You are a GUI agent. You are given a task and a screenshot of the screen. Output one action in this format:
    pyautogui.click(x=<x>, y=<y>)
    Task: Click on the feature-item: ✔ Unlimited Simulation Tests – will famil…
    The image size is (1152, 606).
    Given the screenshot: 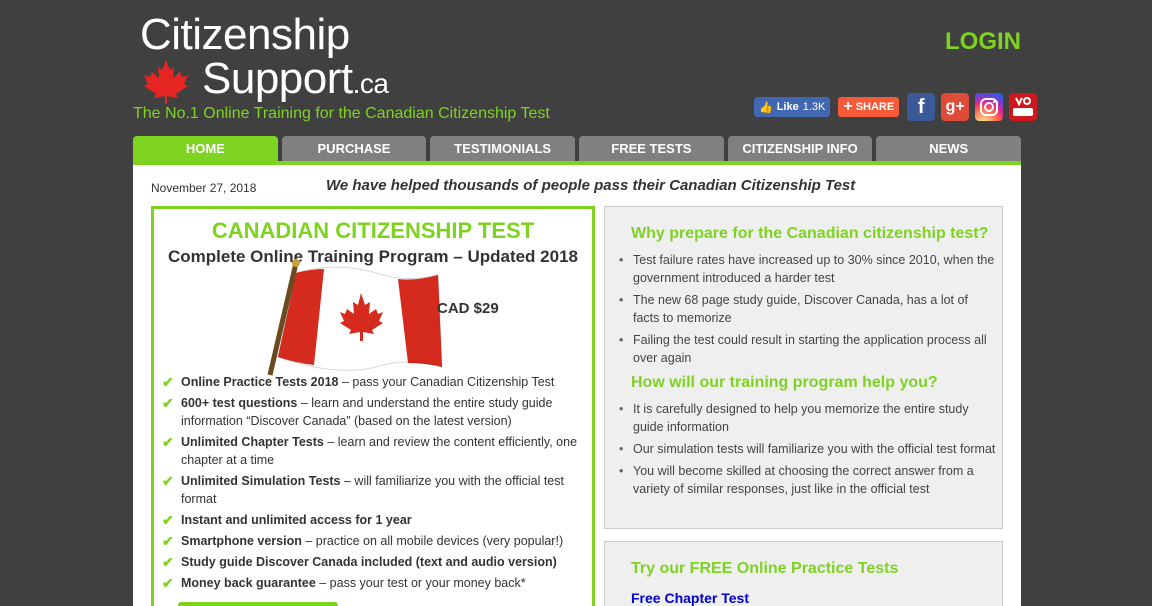 What is the action you would take?
    pyautogui.click(x=376, y=490)
    